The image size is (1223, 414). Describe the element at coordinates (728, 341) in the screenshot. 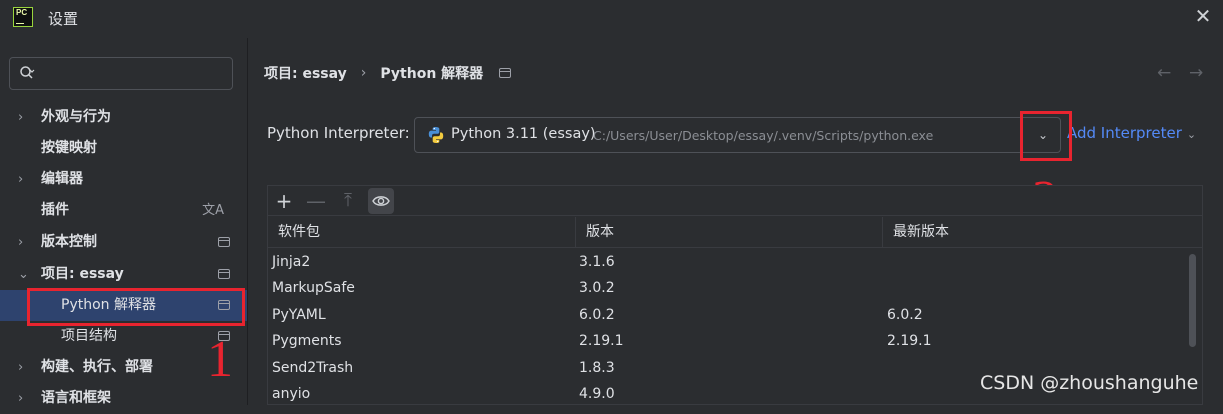

I see `table-row: Pygments 2.19.1 2.19.1` at that location.